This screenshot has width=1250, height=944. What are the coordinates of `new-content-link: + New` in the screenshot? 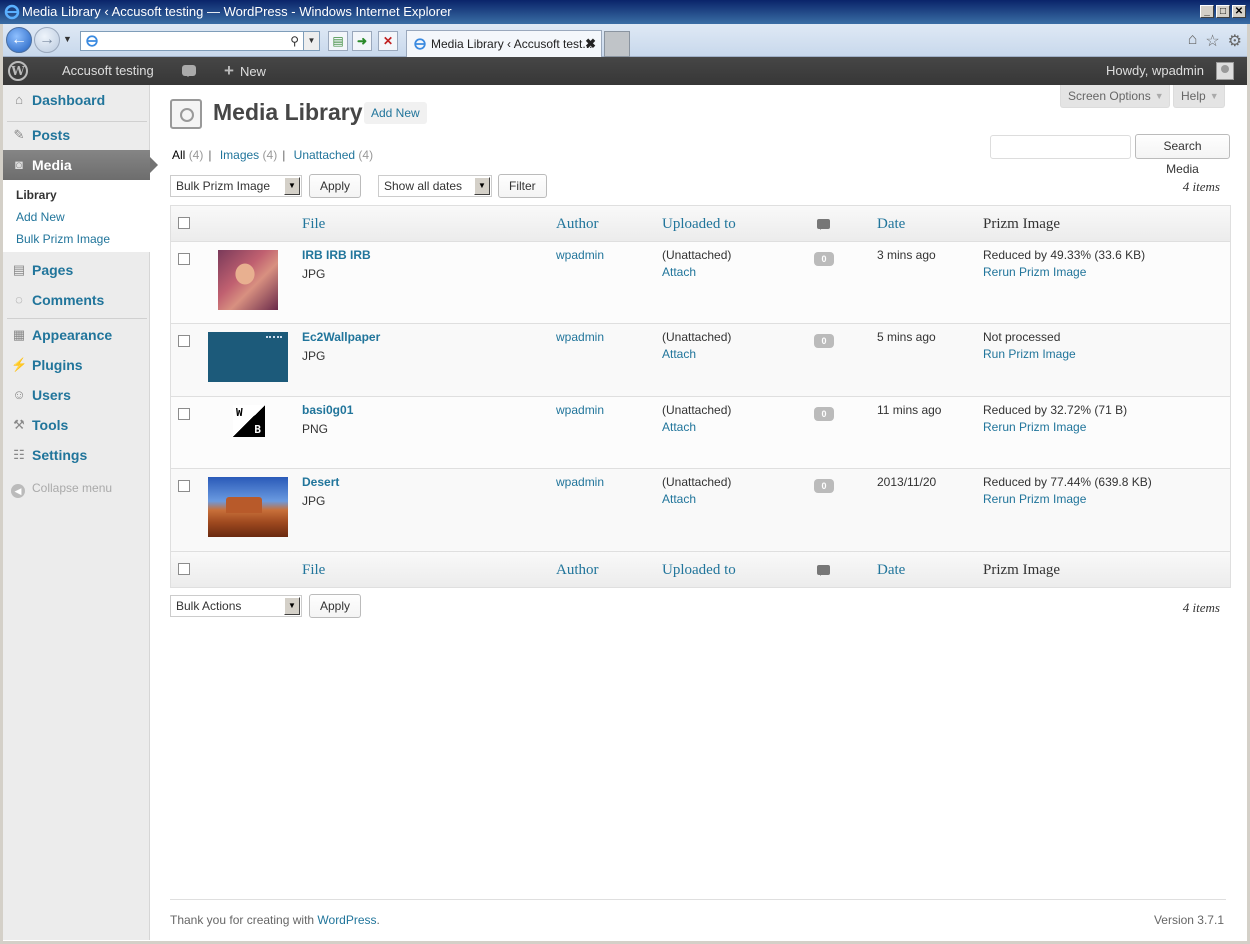 It's located at (245, 71).